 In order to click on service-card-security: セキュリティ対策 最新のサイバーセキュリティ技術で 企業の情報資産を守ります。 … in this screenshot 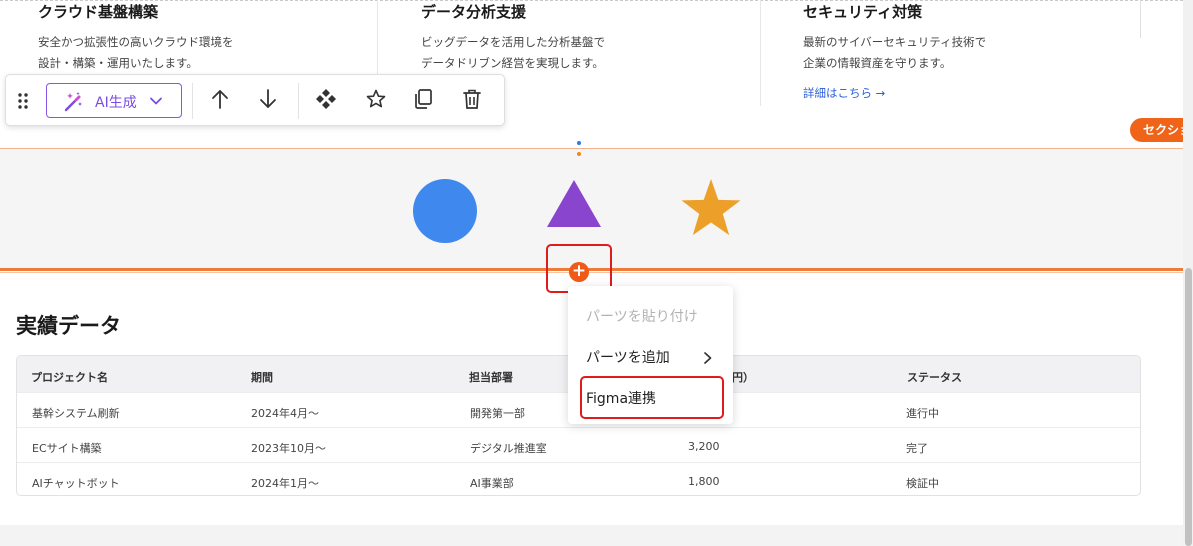, I will do `click(951, 53)`.